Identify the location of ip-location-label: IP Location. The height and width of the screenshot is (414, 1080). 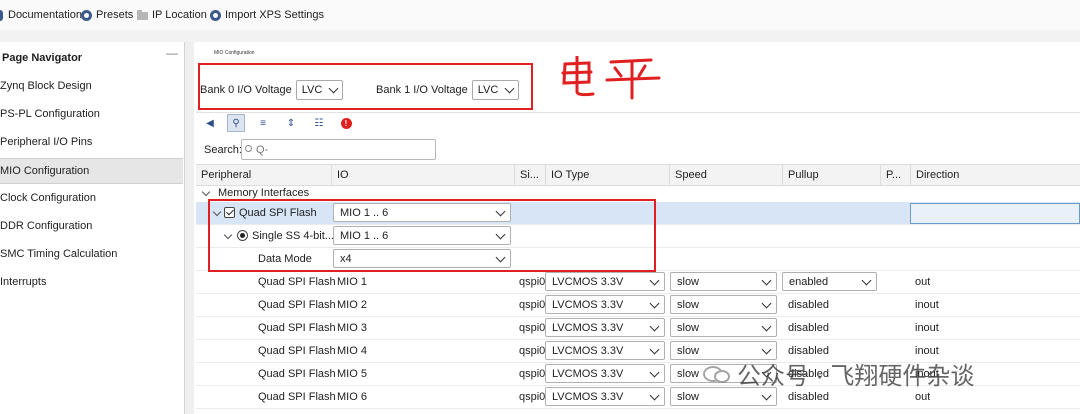
(179, 15).